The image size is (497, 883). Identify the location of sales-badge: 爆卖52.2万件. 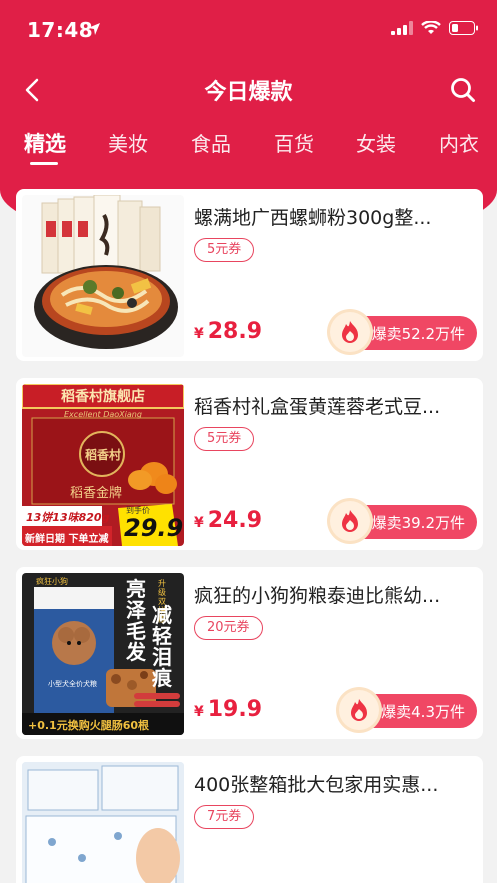
(402, 332).